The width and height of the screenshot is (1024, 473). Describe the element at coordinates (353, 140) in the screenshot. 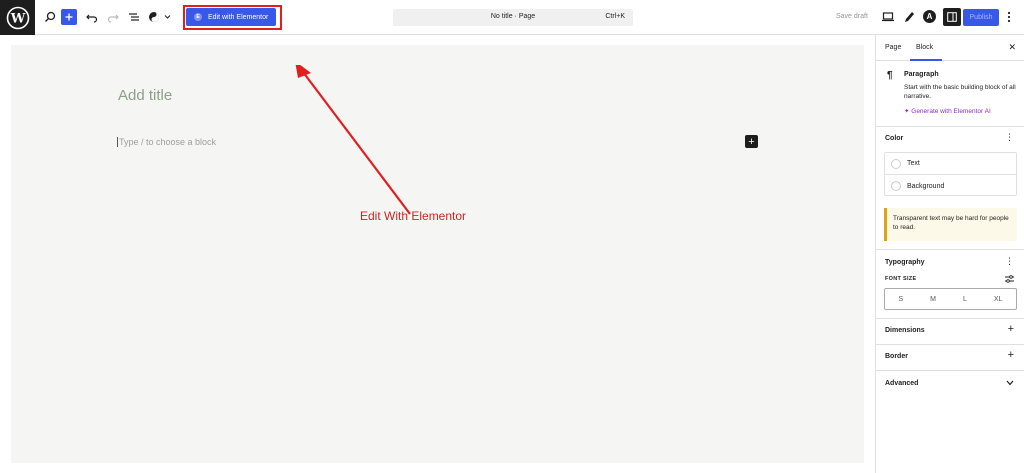

I see `annotation-arrow` at that location.